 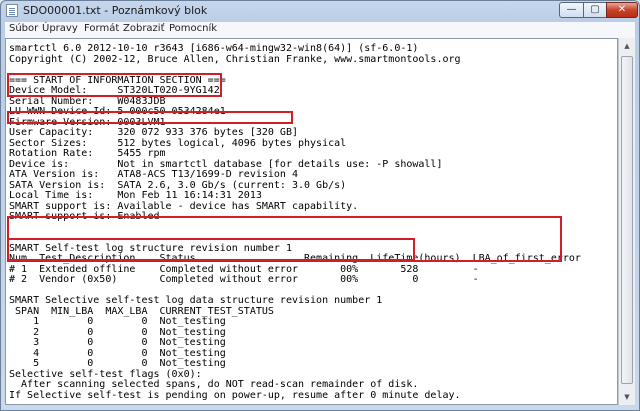 I want to click on scroll-thumb, so click(x=627, y=220).